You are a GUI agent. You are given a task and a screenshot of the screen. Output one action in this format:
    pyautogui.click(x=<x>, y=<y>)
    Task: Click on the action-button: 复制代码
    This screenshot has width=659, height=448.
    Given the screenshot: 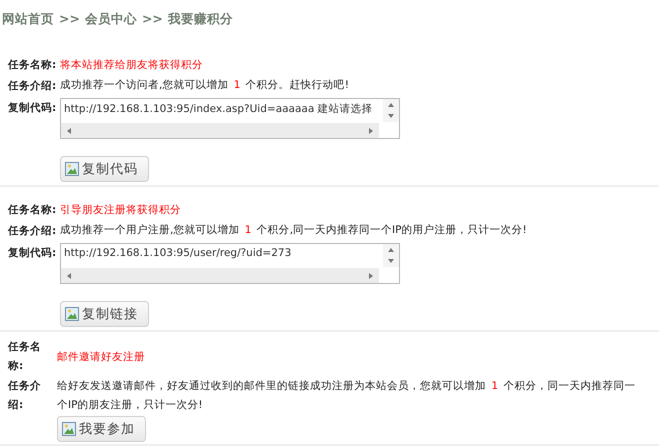 What is the action you would take?
    pyautogui.click(x=104, y=169)
    